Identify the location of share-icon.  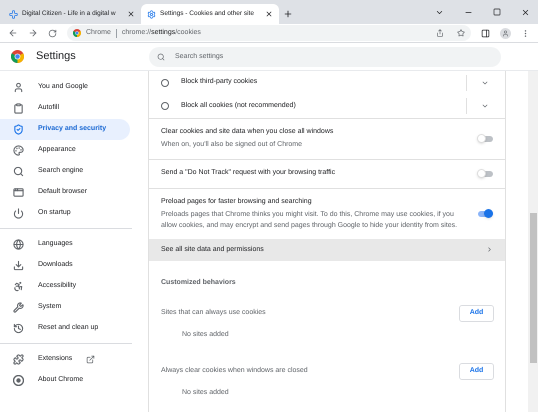
(440, 33).